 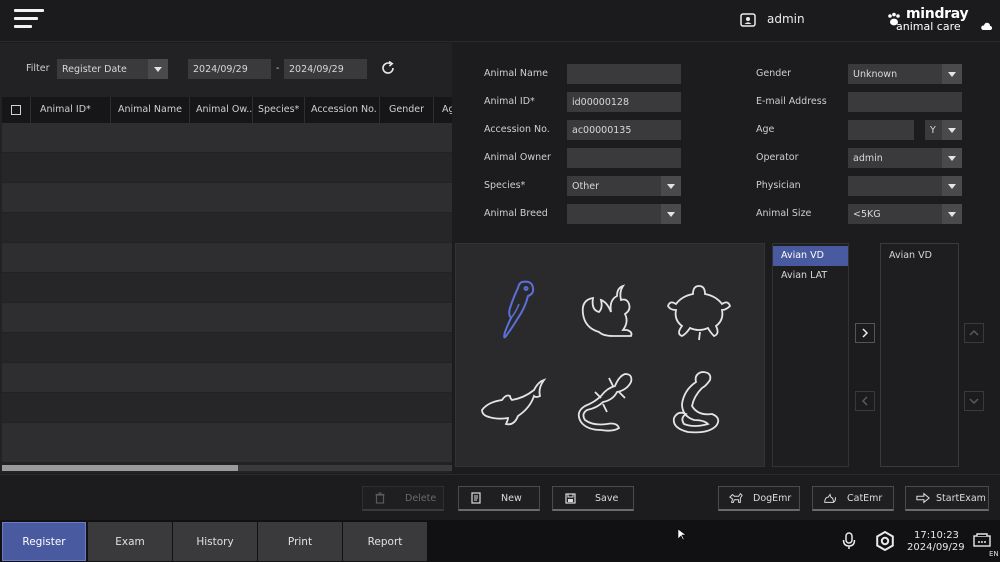 I want to click on physician-label: Physician, so click(x=778, y=185).